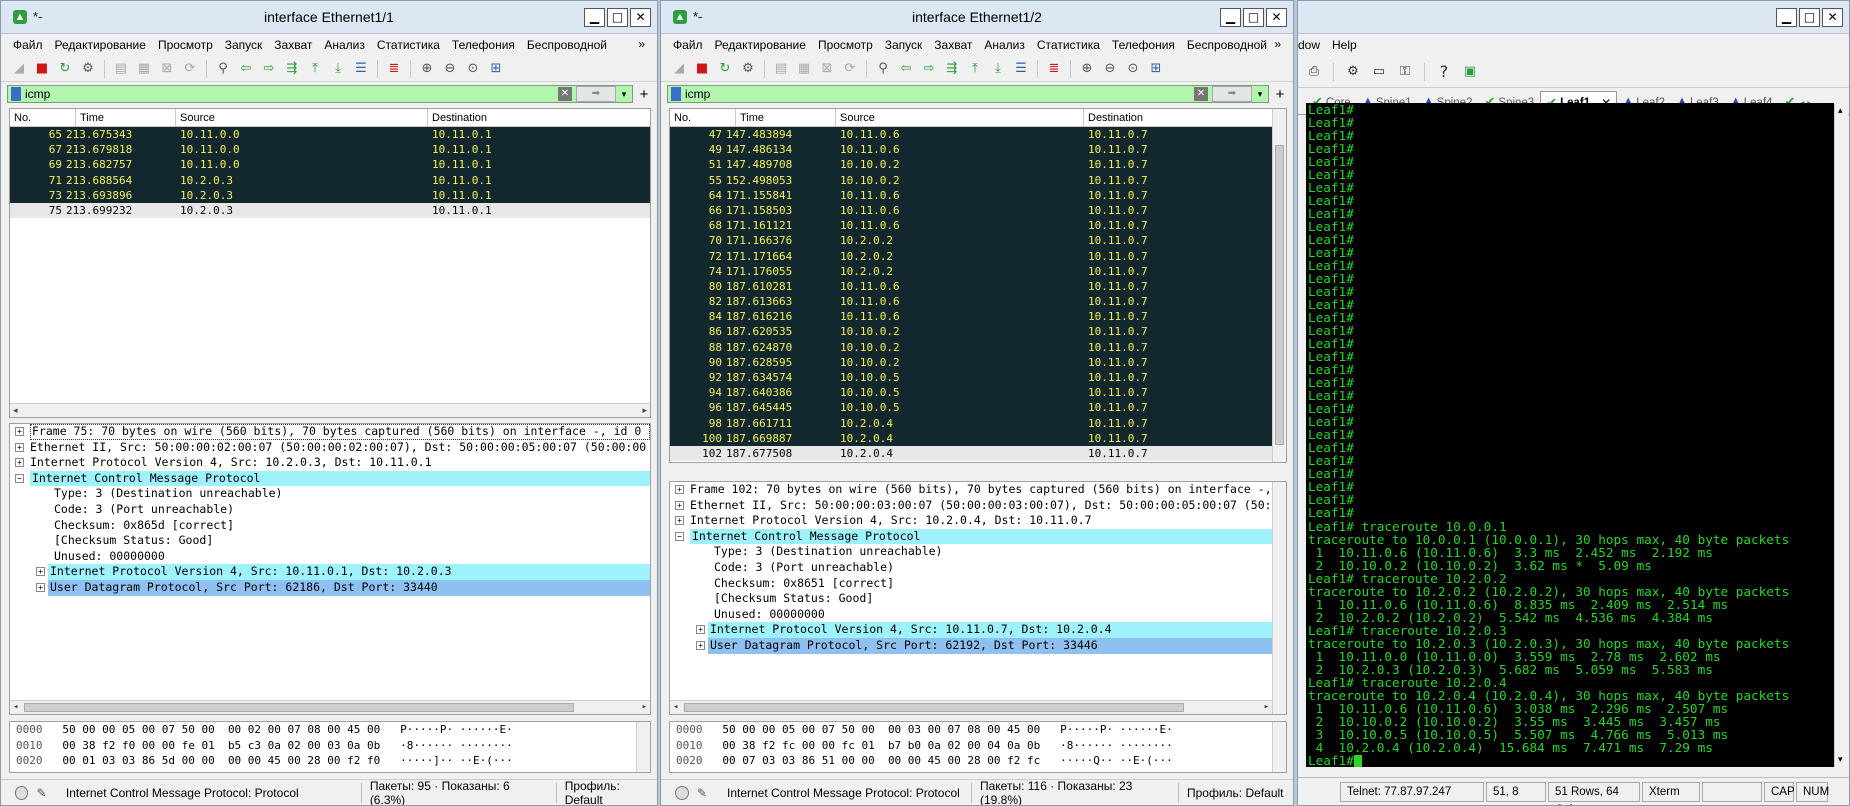  I want to click on print-icon: ⎙, so click(1314, 72).